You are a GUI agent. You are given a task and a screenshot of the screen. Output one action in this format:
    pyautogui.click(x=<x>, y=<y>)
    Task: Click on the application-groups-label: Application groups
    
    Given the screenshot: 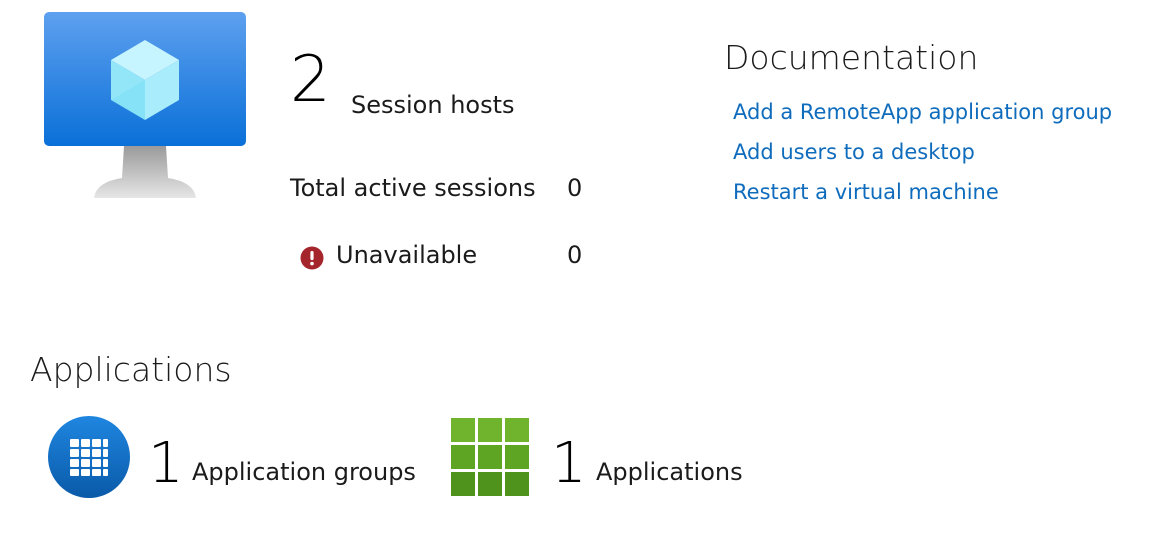 What is the action you would take?
    pyautogui.click(x=304, y=472)
    